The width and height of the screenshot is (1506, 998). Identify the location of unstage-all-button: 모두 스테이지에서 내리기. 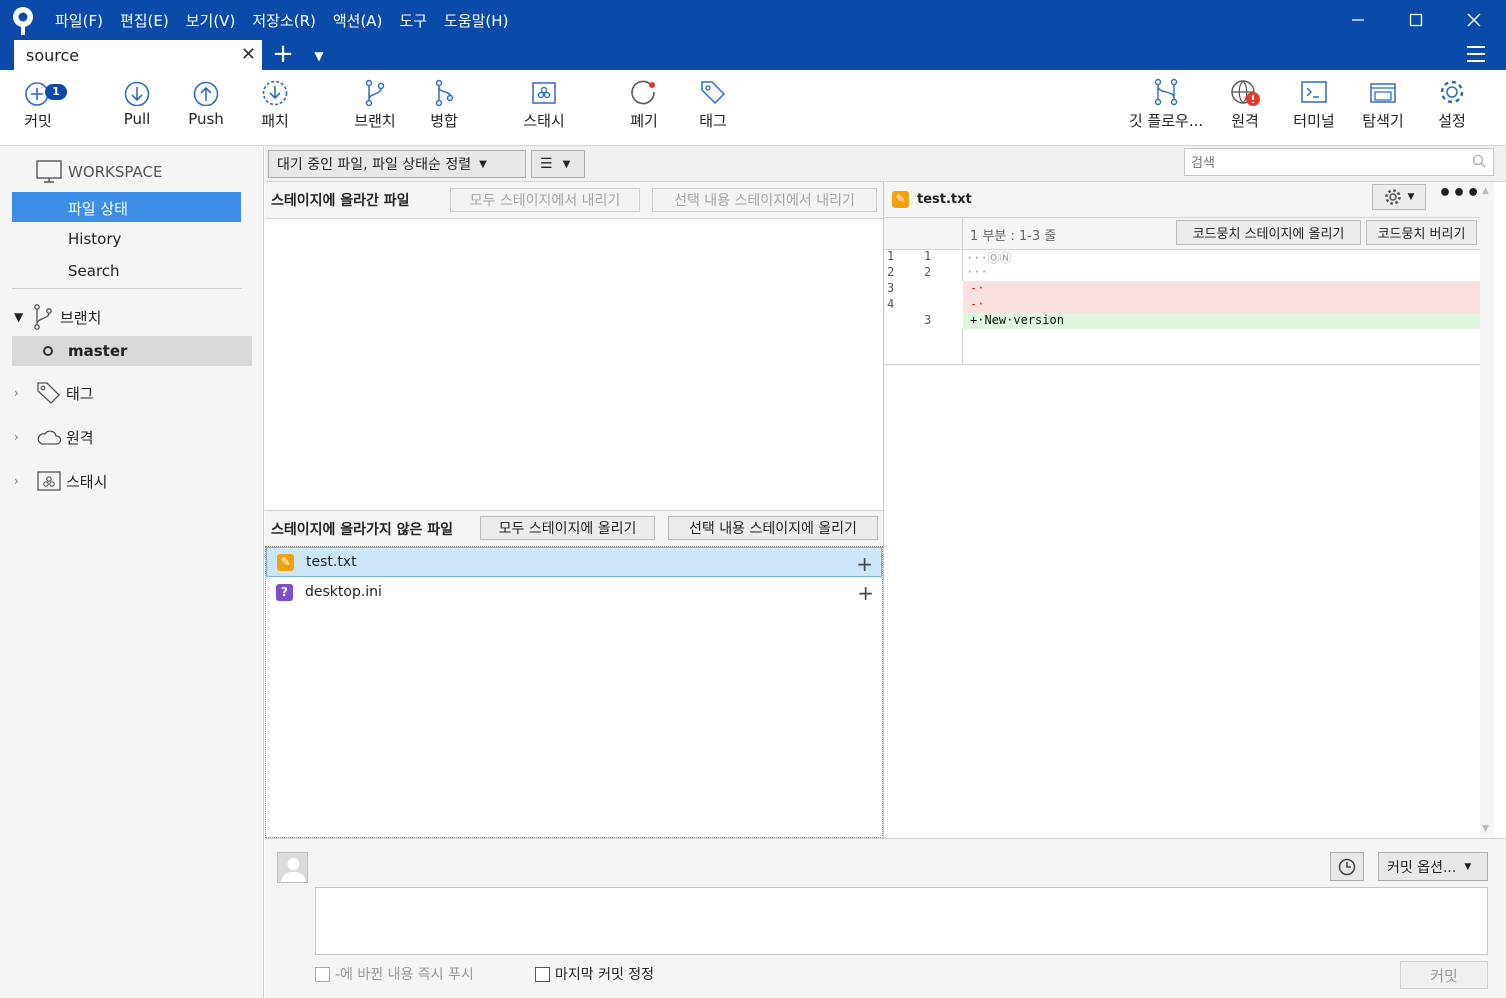
(545, 200).